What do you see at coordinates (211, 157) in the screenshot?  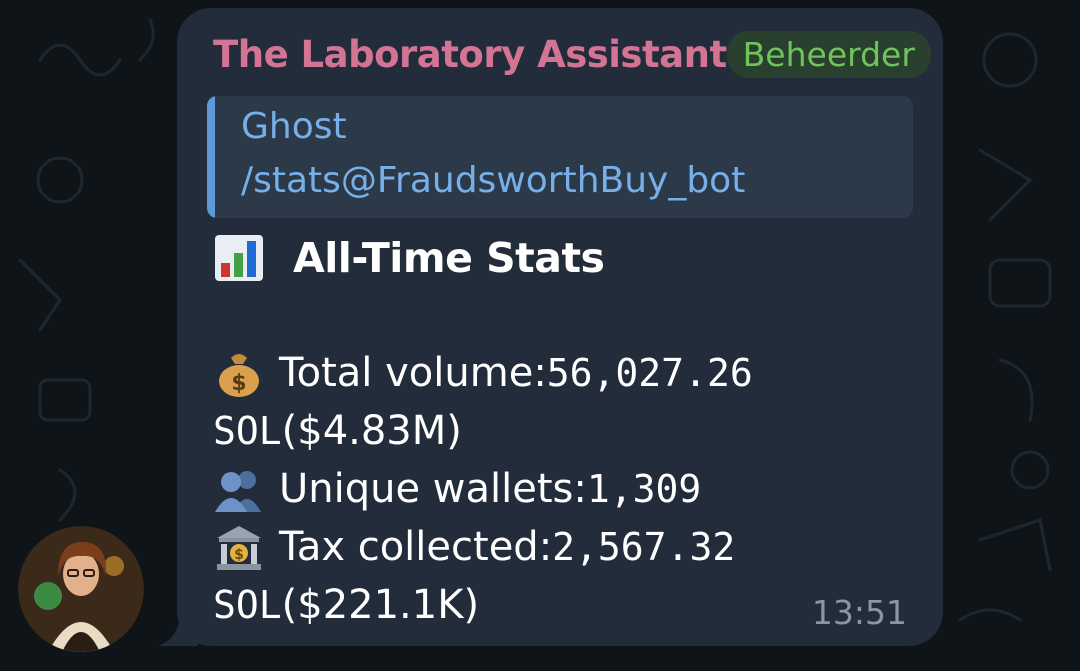 I see `reply-accent-bar` at bounding box center [211, 157].